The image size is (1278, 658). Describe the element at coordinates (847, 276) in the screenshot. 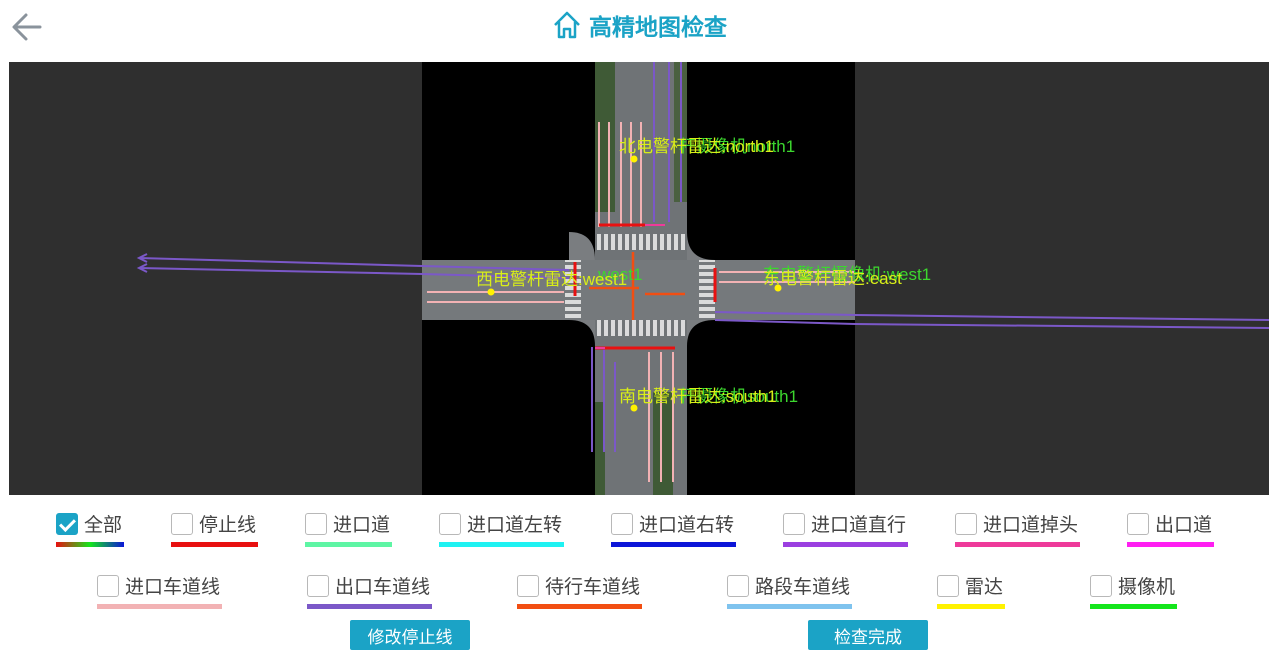

I see `radar-label-east: 东电警杆摄像机:west1 东电警杆雷达:east` at that location.